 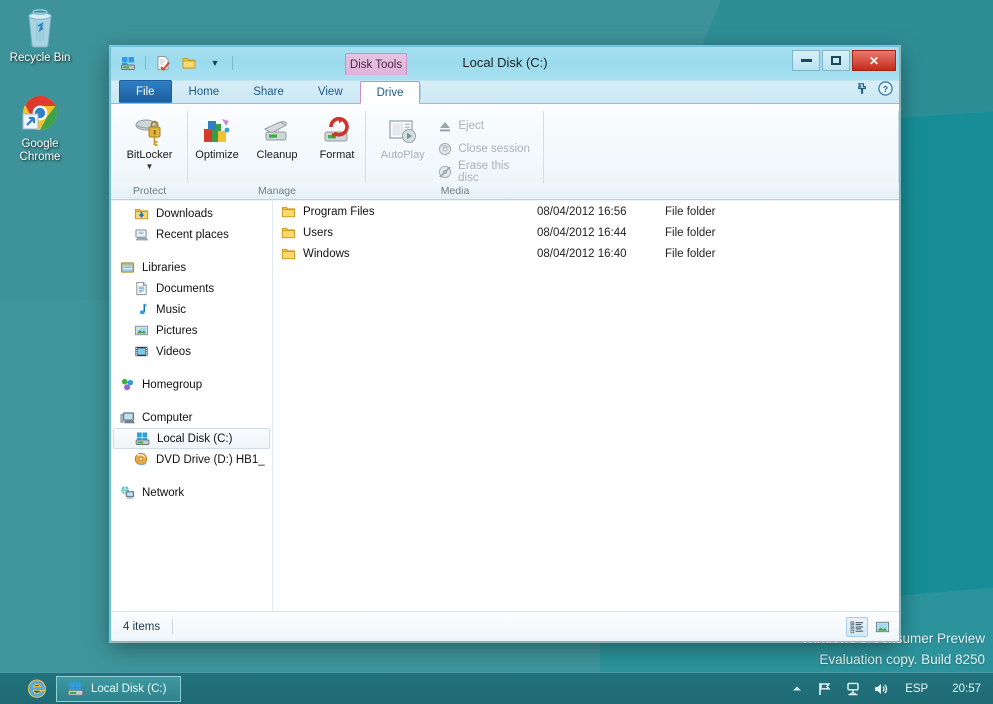 What do you see at coordinates (902, 659) in the screenshot?
I see `watermark-line-2: Evaluation copy. Build 8250` at bounding box center [902, 659].